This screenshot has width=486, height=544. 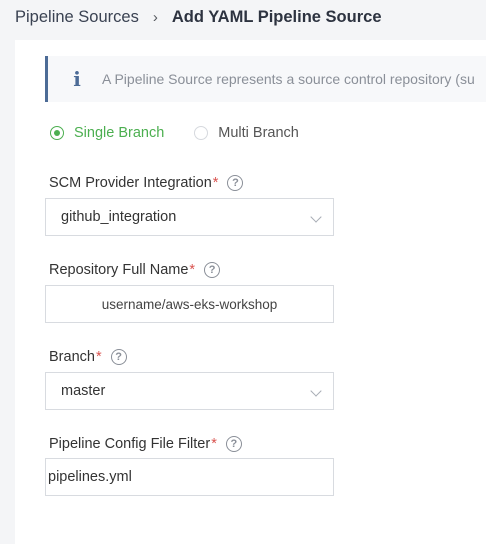 I want to click on config-filter-label-text: Pipeline Config File Filter, so click(x=130, y=444).